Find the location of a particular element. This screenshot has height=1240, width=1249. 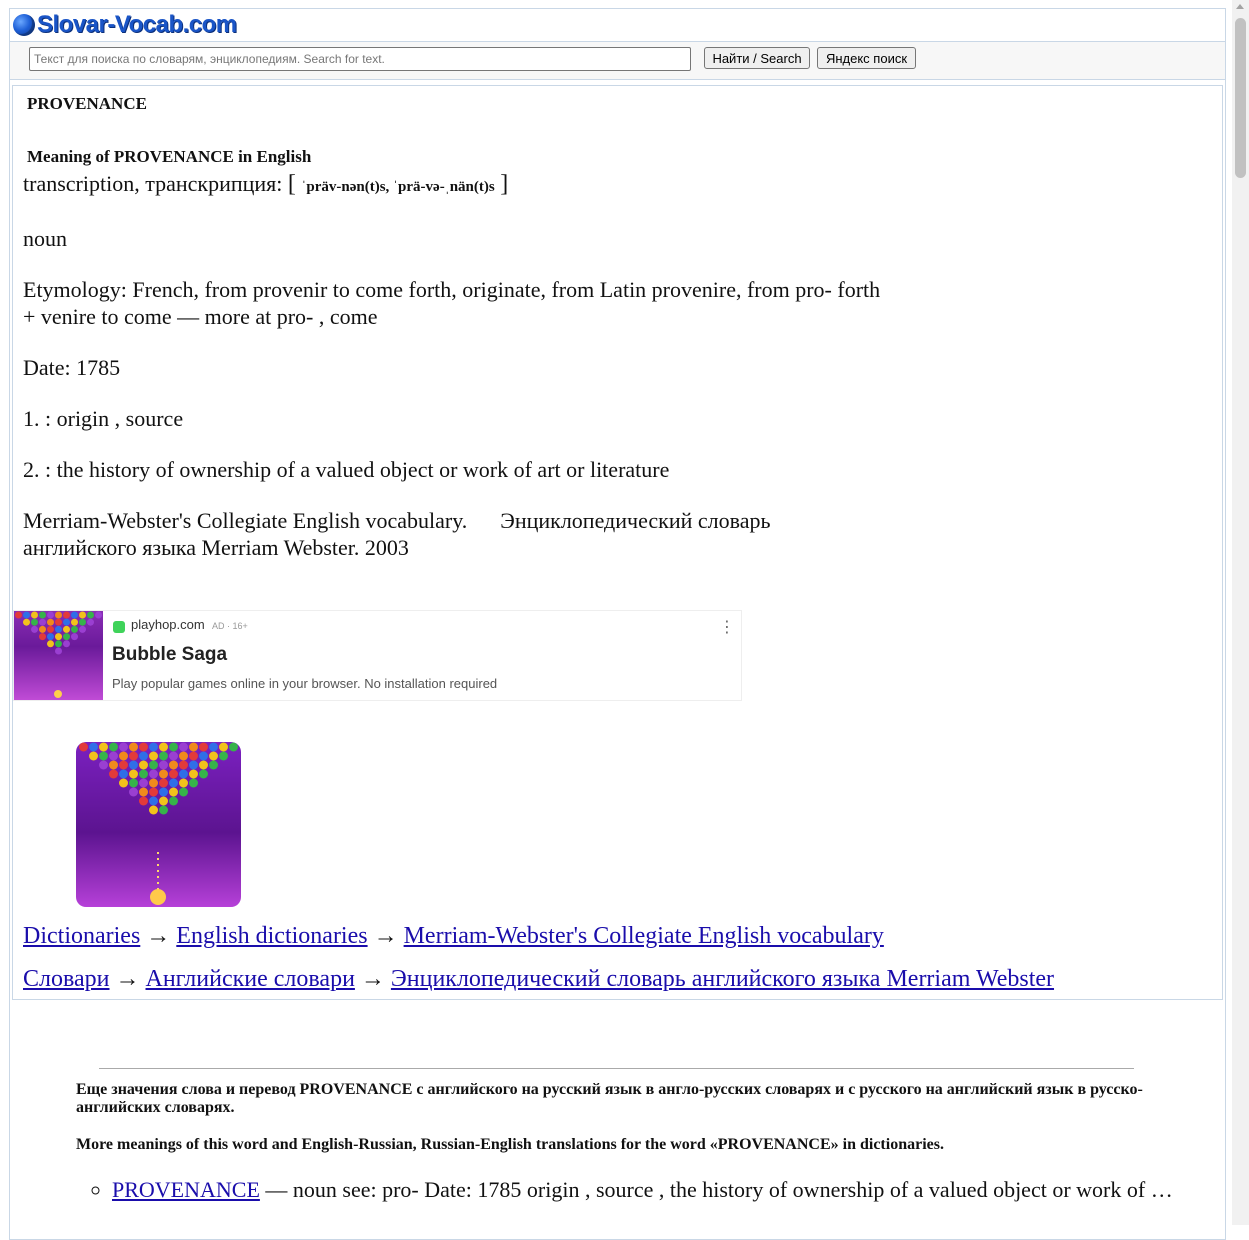

search-input is located at coordinates (360, 59).